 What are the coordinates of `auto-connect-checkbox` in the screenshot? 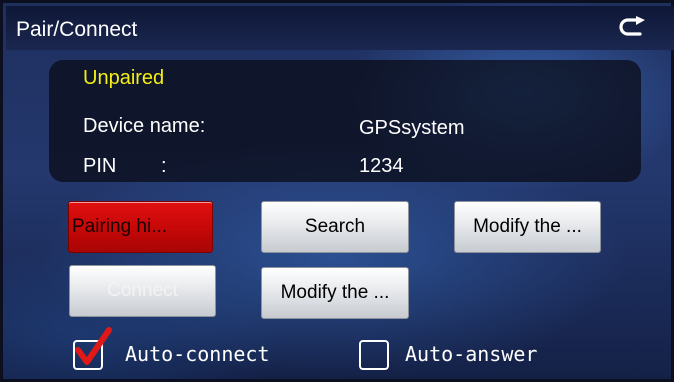 It's located at (92, 348).